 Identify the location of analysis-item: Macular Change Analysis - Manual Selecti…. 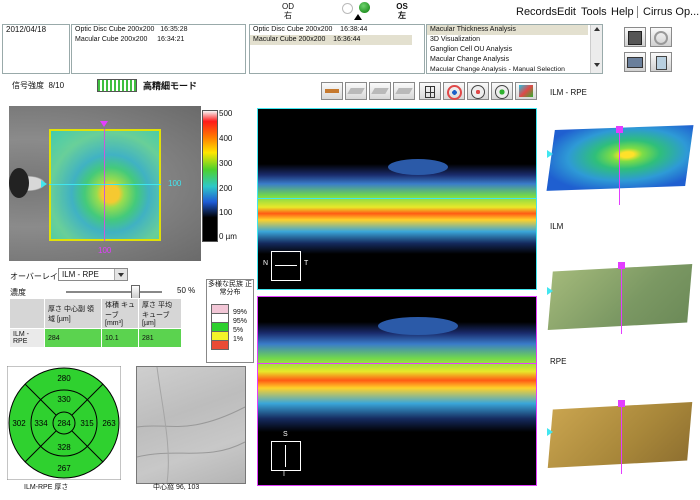
(514, 69).